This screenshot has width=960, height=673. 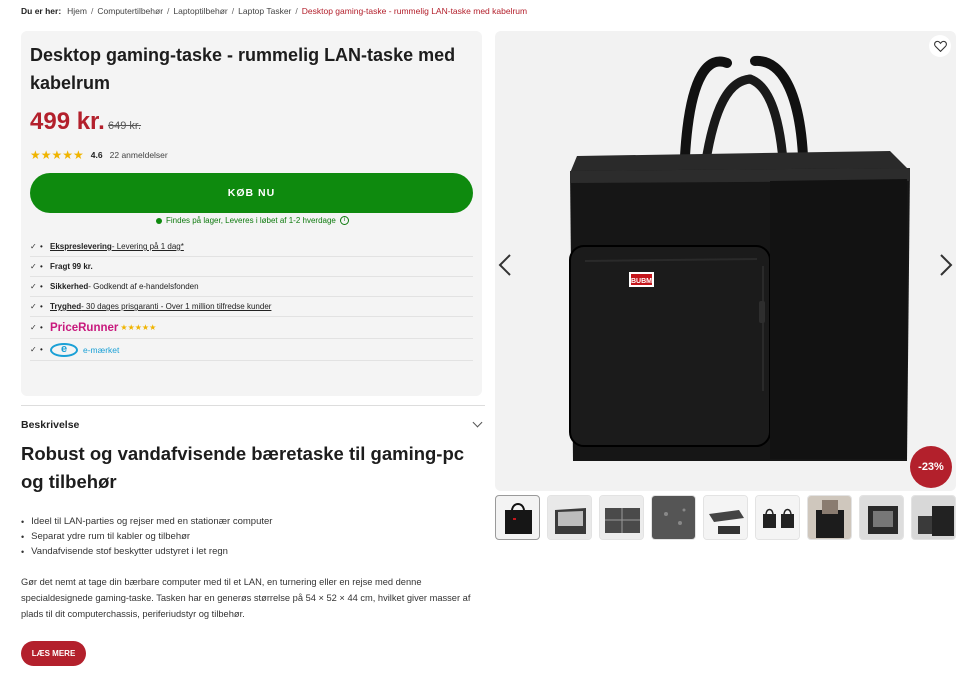 I want to click on rating-row: ★★★★★ 4.6 22 anmeldelser, so click(x=99, y=155).